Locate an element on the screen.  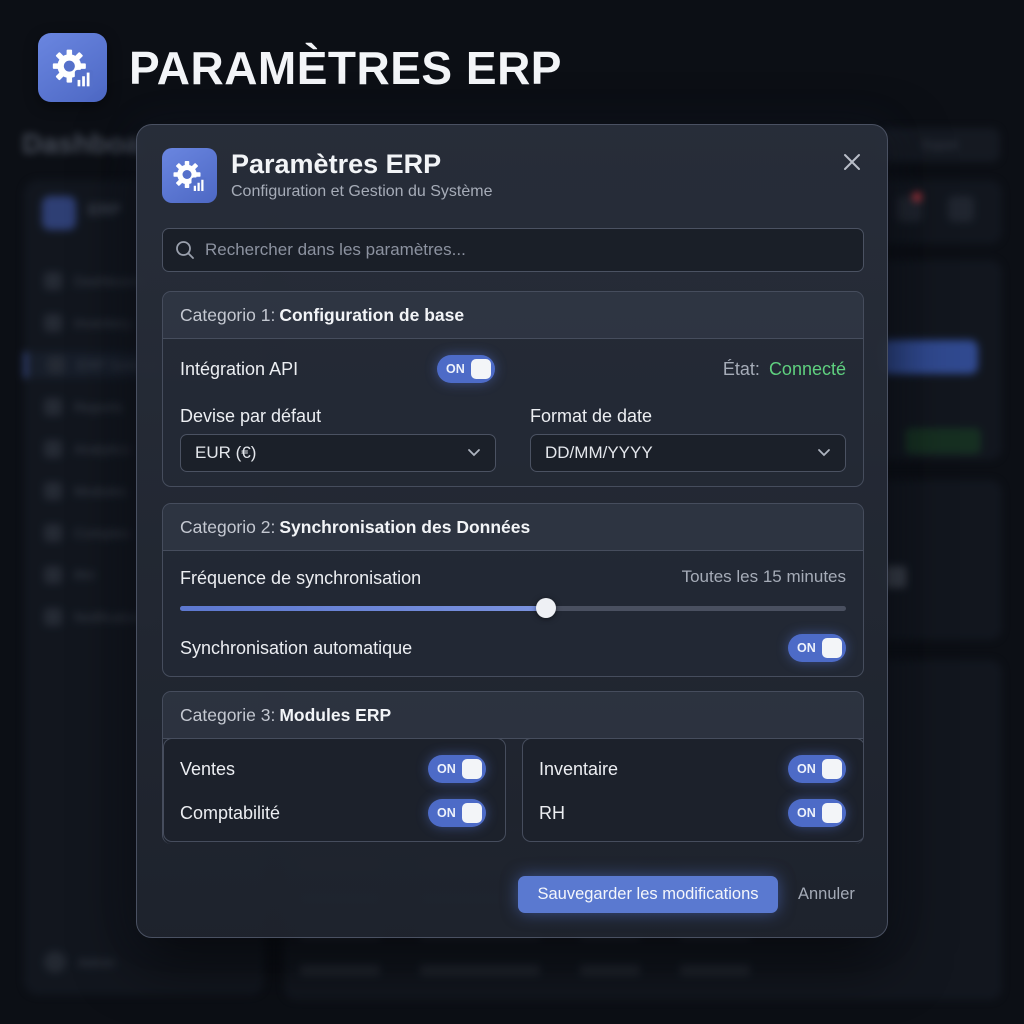
background-sidebar-item: Inventory is located at coordinates (88, 323).